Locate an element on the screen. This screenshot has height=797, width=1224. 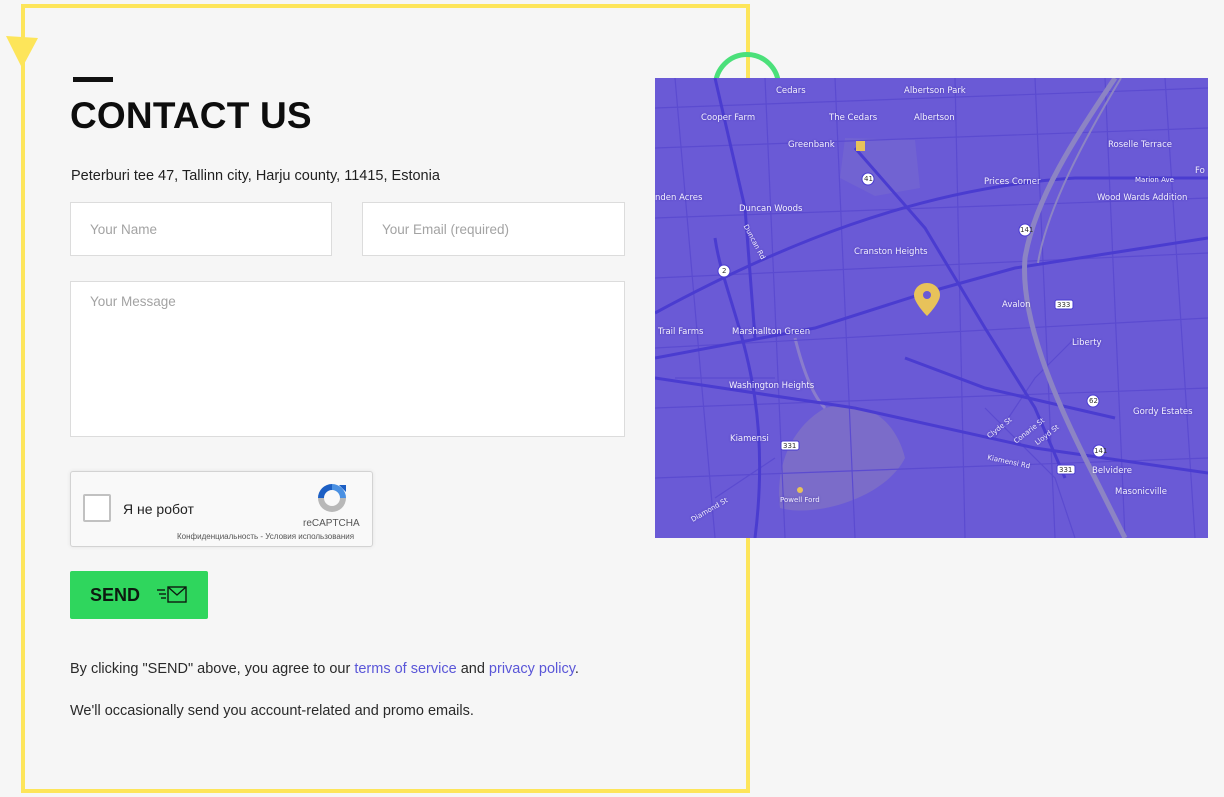
map-label-liberty: Liberty is located at coordinates (1087, 343).